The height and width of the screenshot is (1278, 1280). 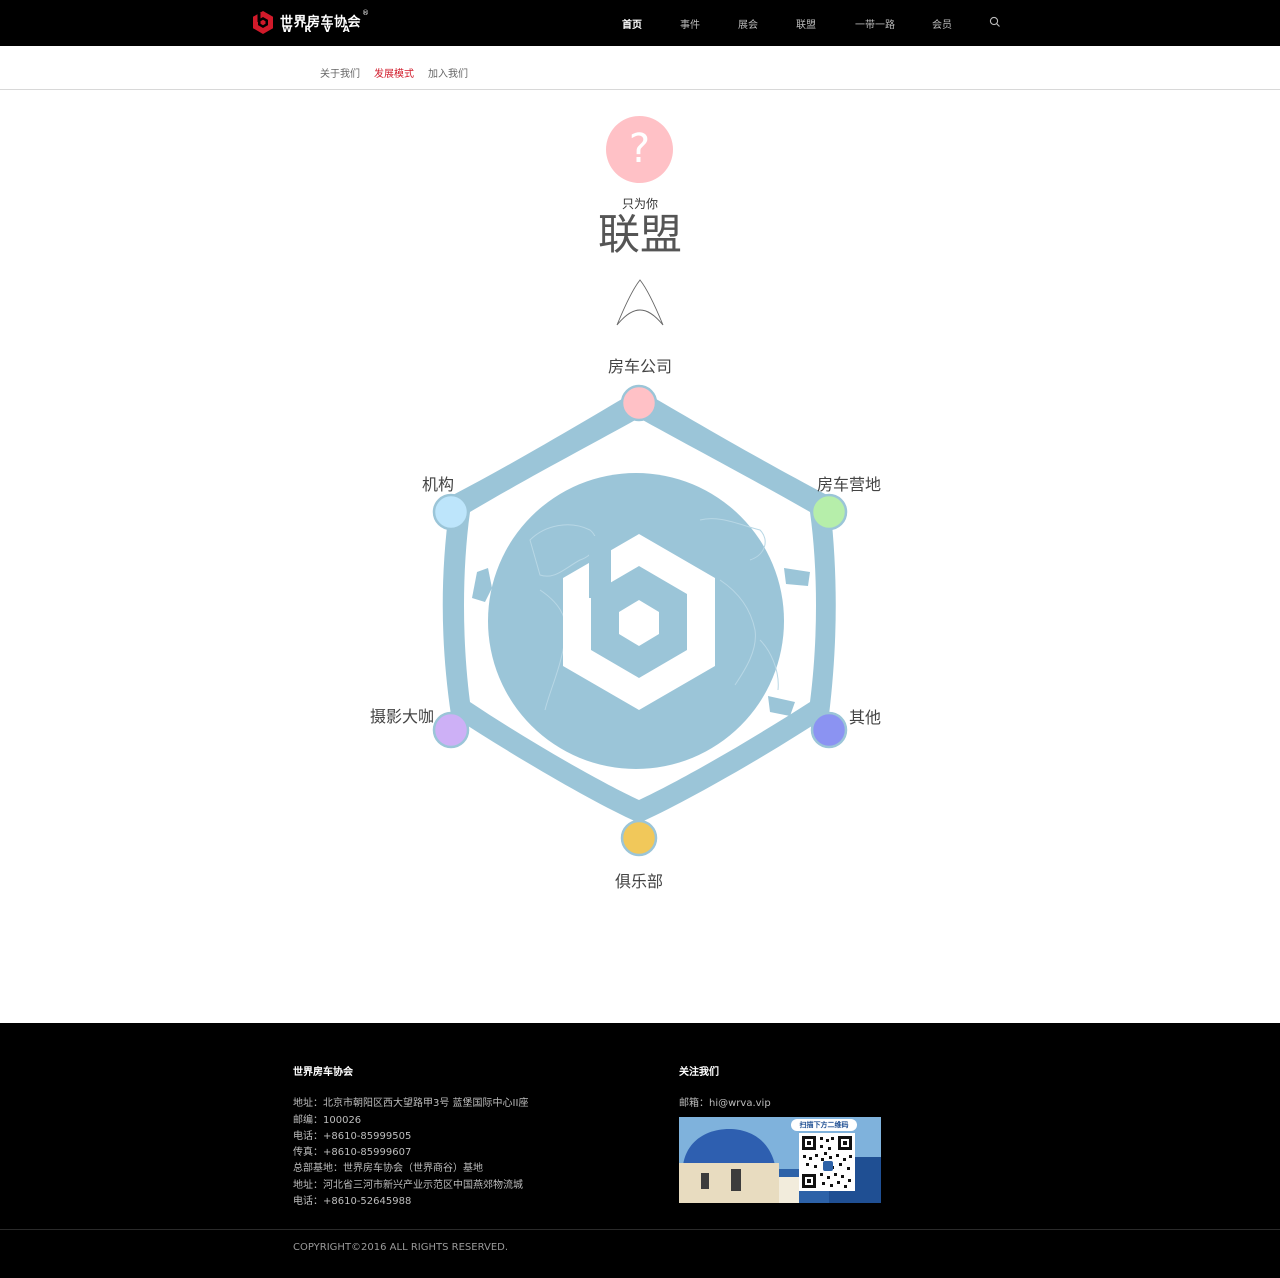 I want to click on brand-logo: 世界房车协会 ® WRVA, so click(x=317, y=23).